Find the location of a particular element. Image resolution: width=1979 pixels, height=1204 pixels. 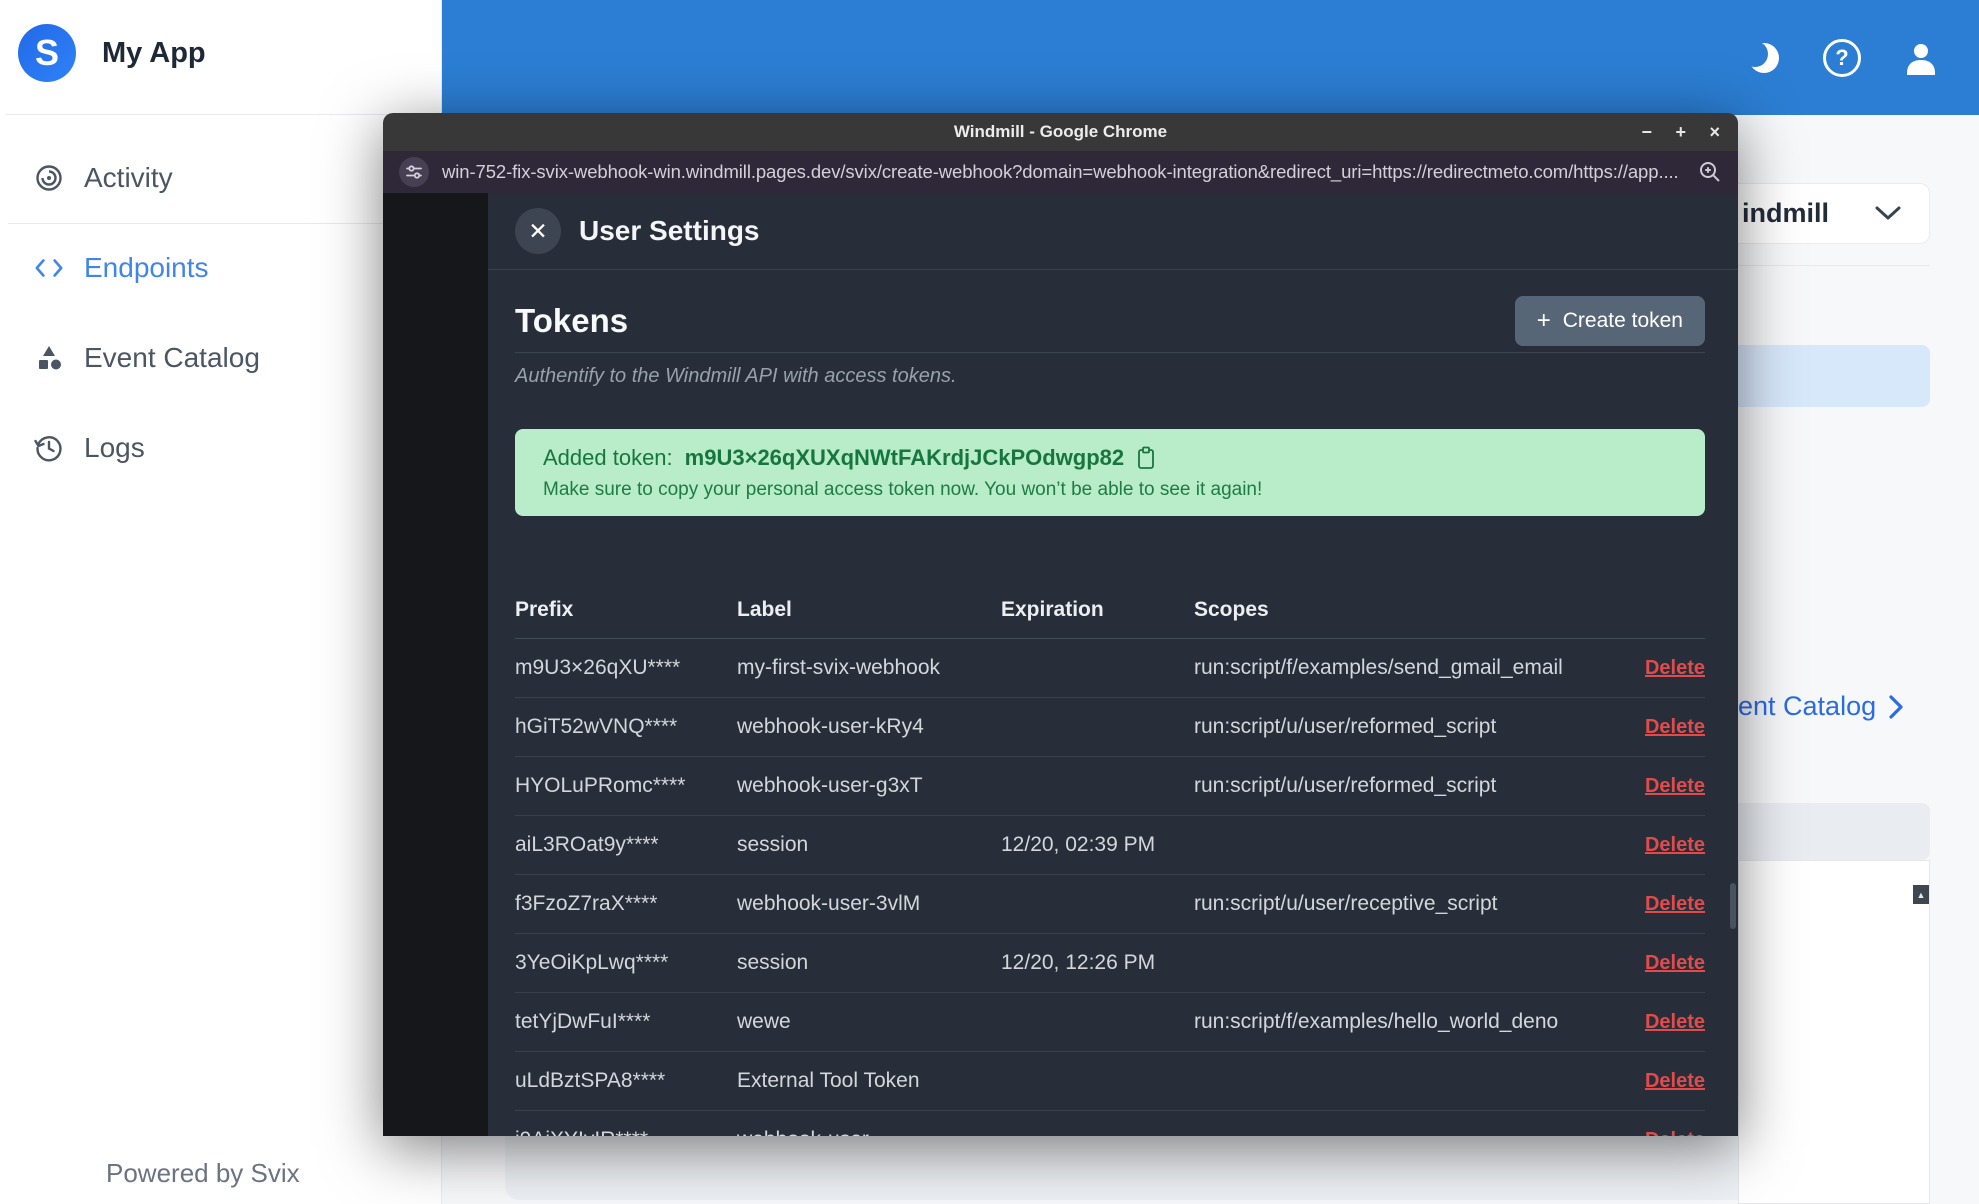

tokens-section-header: Tokens + Create token is located at coordinates (1110, 311).